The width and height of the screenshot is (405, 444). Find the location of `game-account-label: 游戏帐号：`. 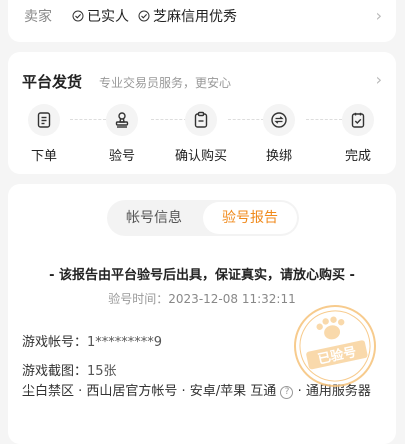

game-account-label: 游戏帐号： is located at coordinates (55, 342).